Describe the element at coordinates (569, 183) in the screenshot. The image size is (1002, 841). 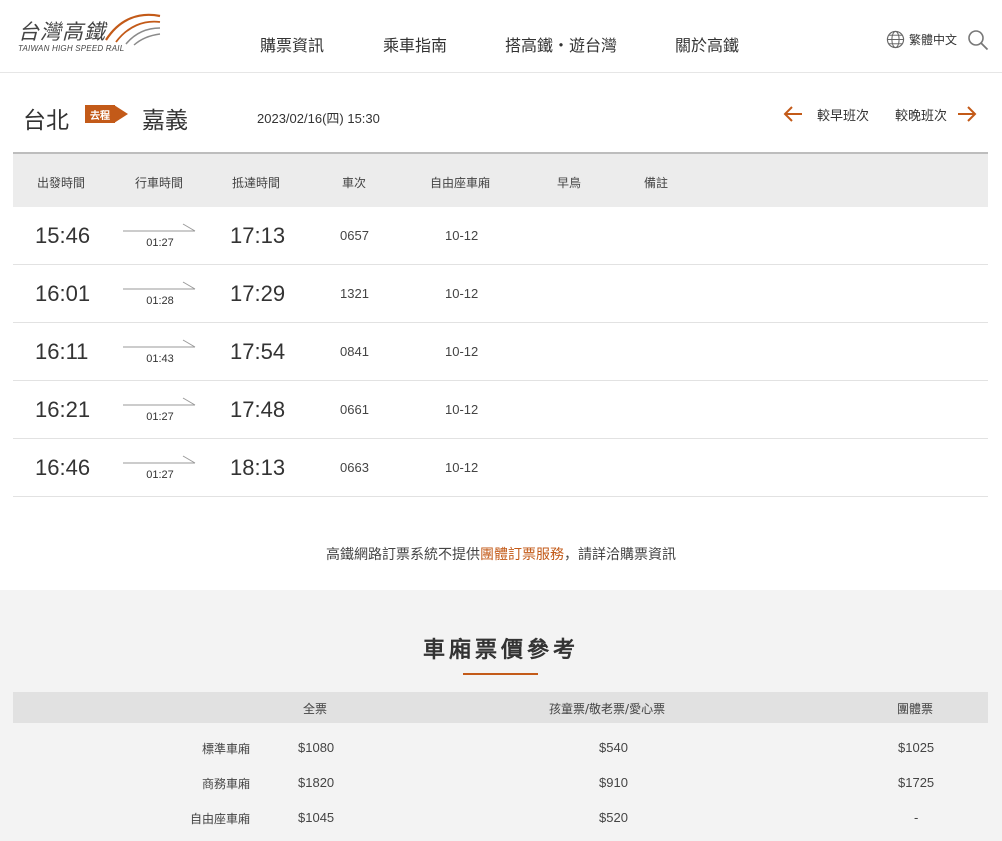
I see `header-early-bird: 早鳥` at that location.